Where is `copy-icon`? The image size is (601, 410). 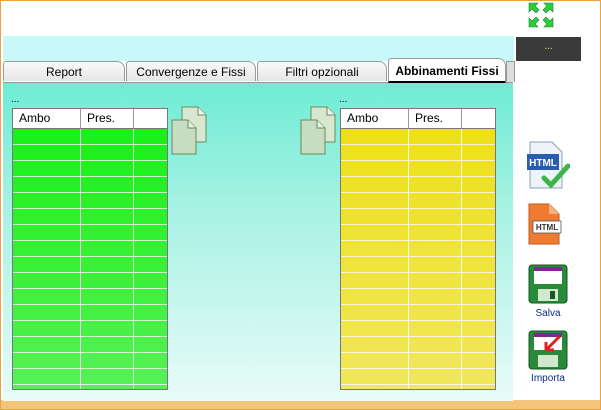
copy-icon is located at coordinates (189, 131).